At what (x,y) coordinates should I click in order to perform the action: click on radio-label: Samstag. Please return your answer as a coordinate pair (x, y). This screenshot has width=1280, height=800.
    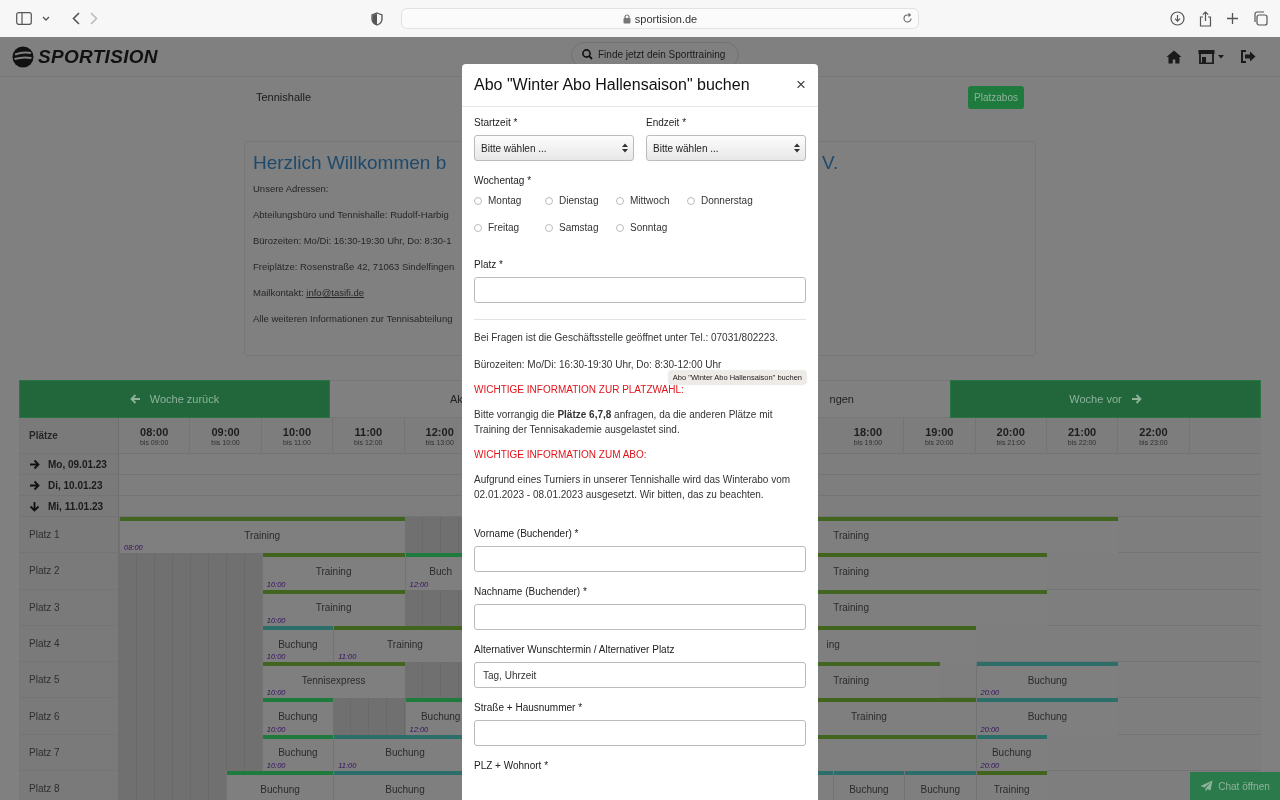
    Looking at the image, I should click on (579, 227).